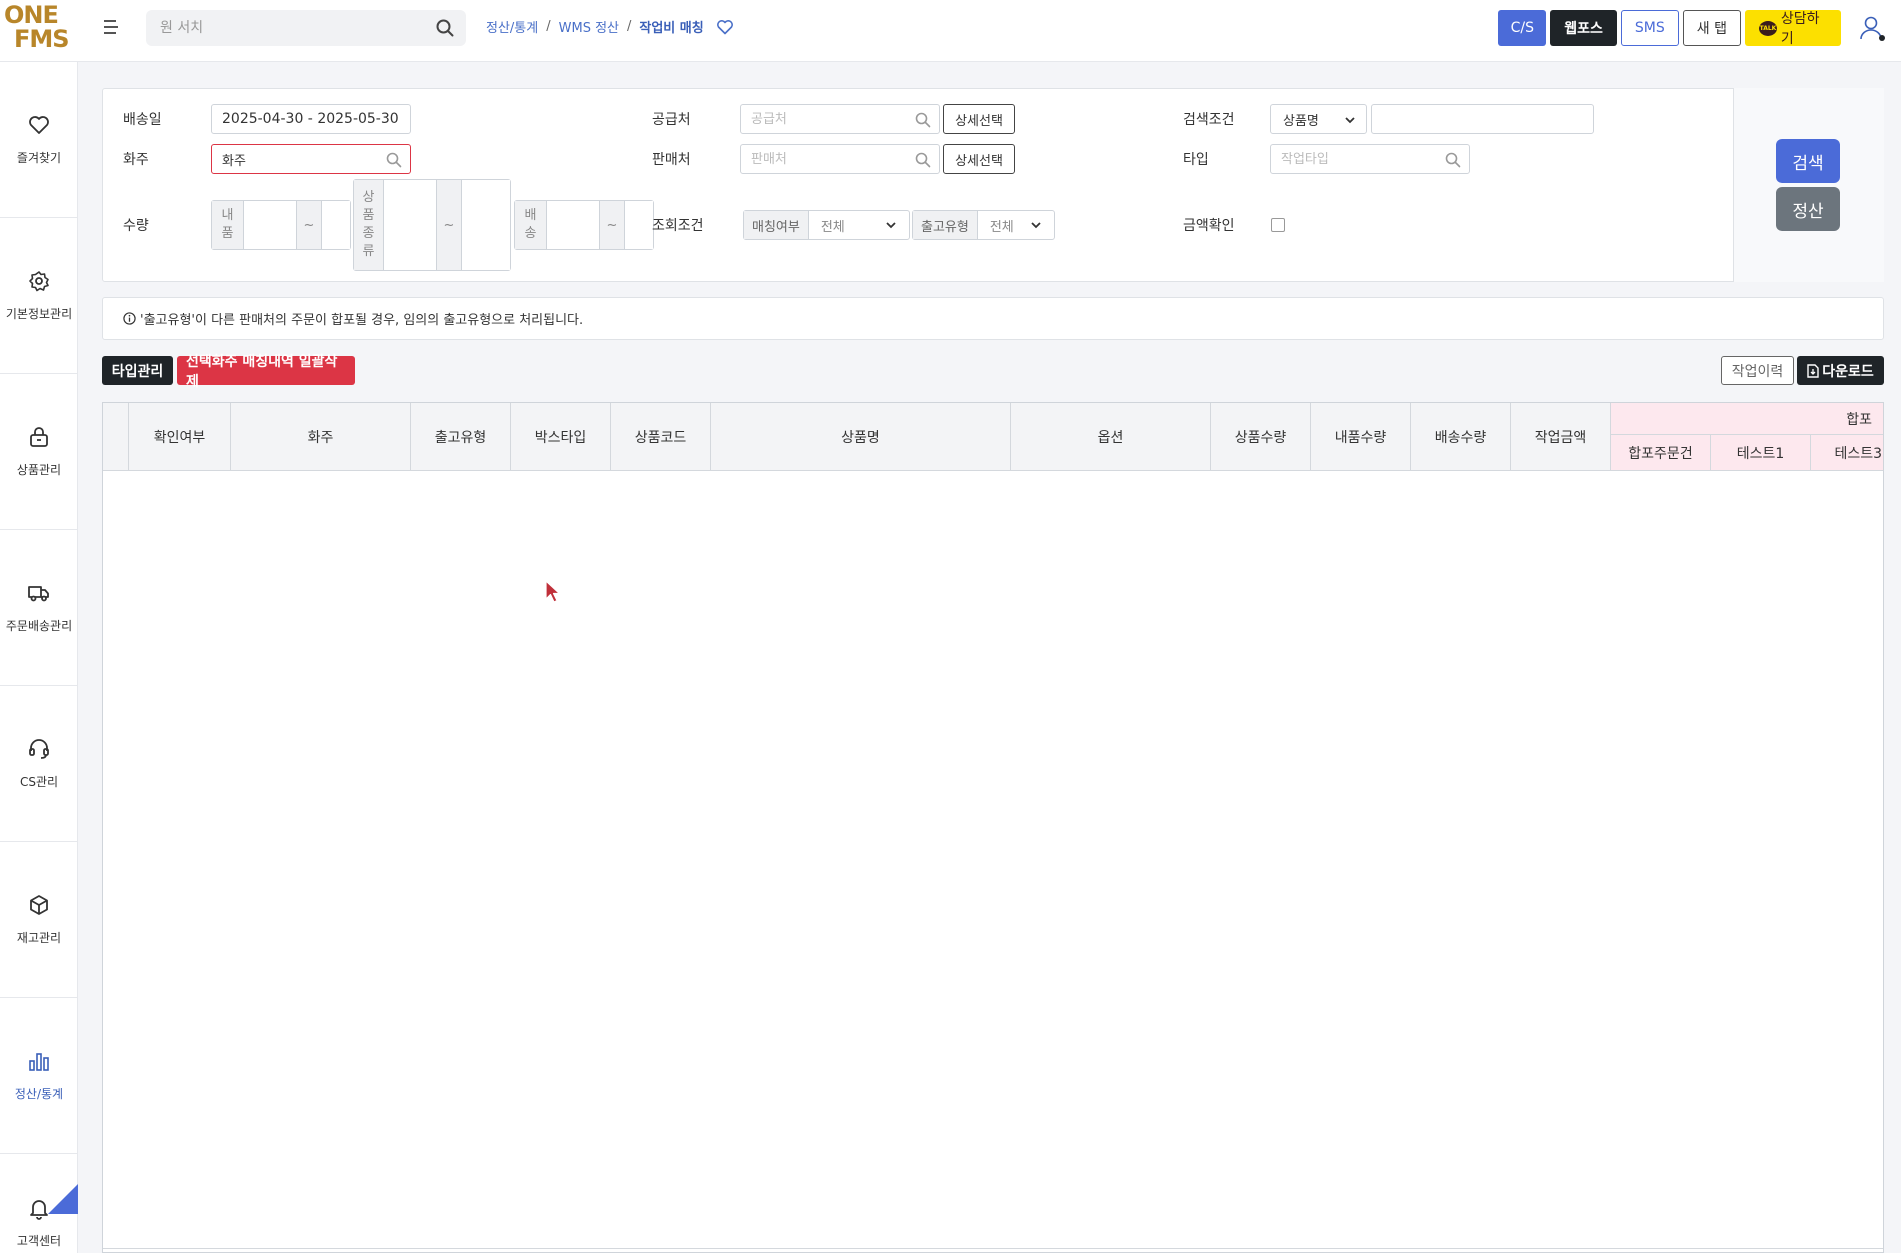 The image size is (1901, 1253). I want to click on matching-addon: 매칭여부, so click(776, 225).